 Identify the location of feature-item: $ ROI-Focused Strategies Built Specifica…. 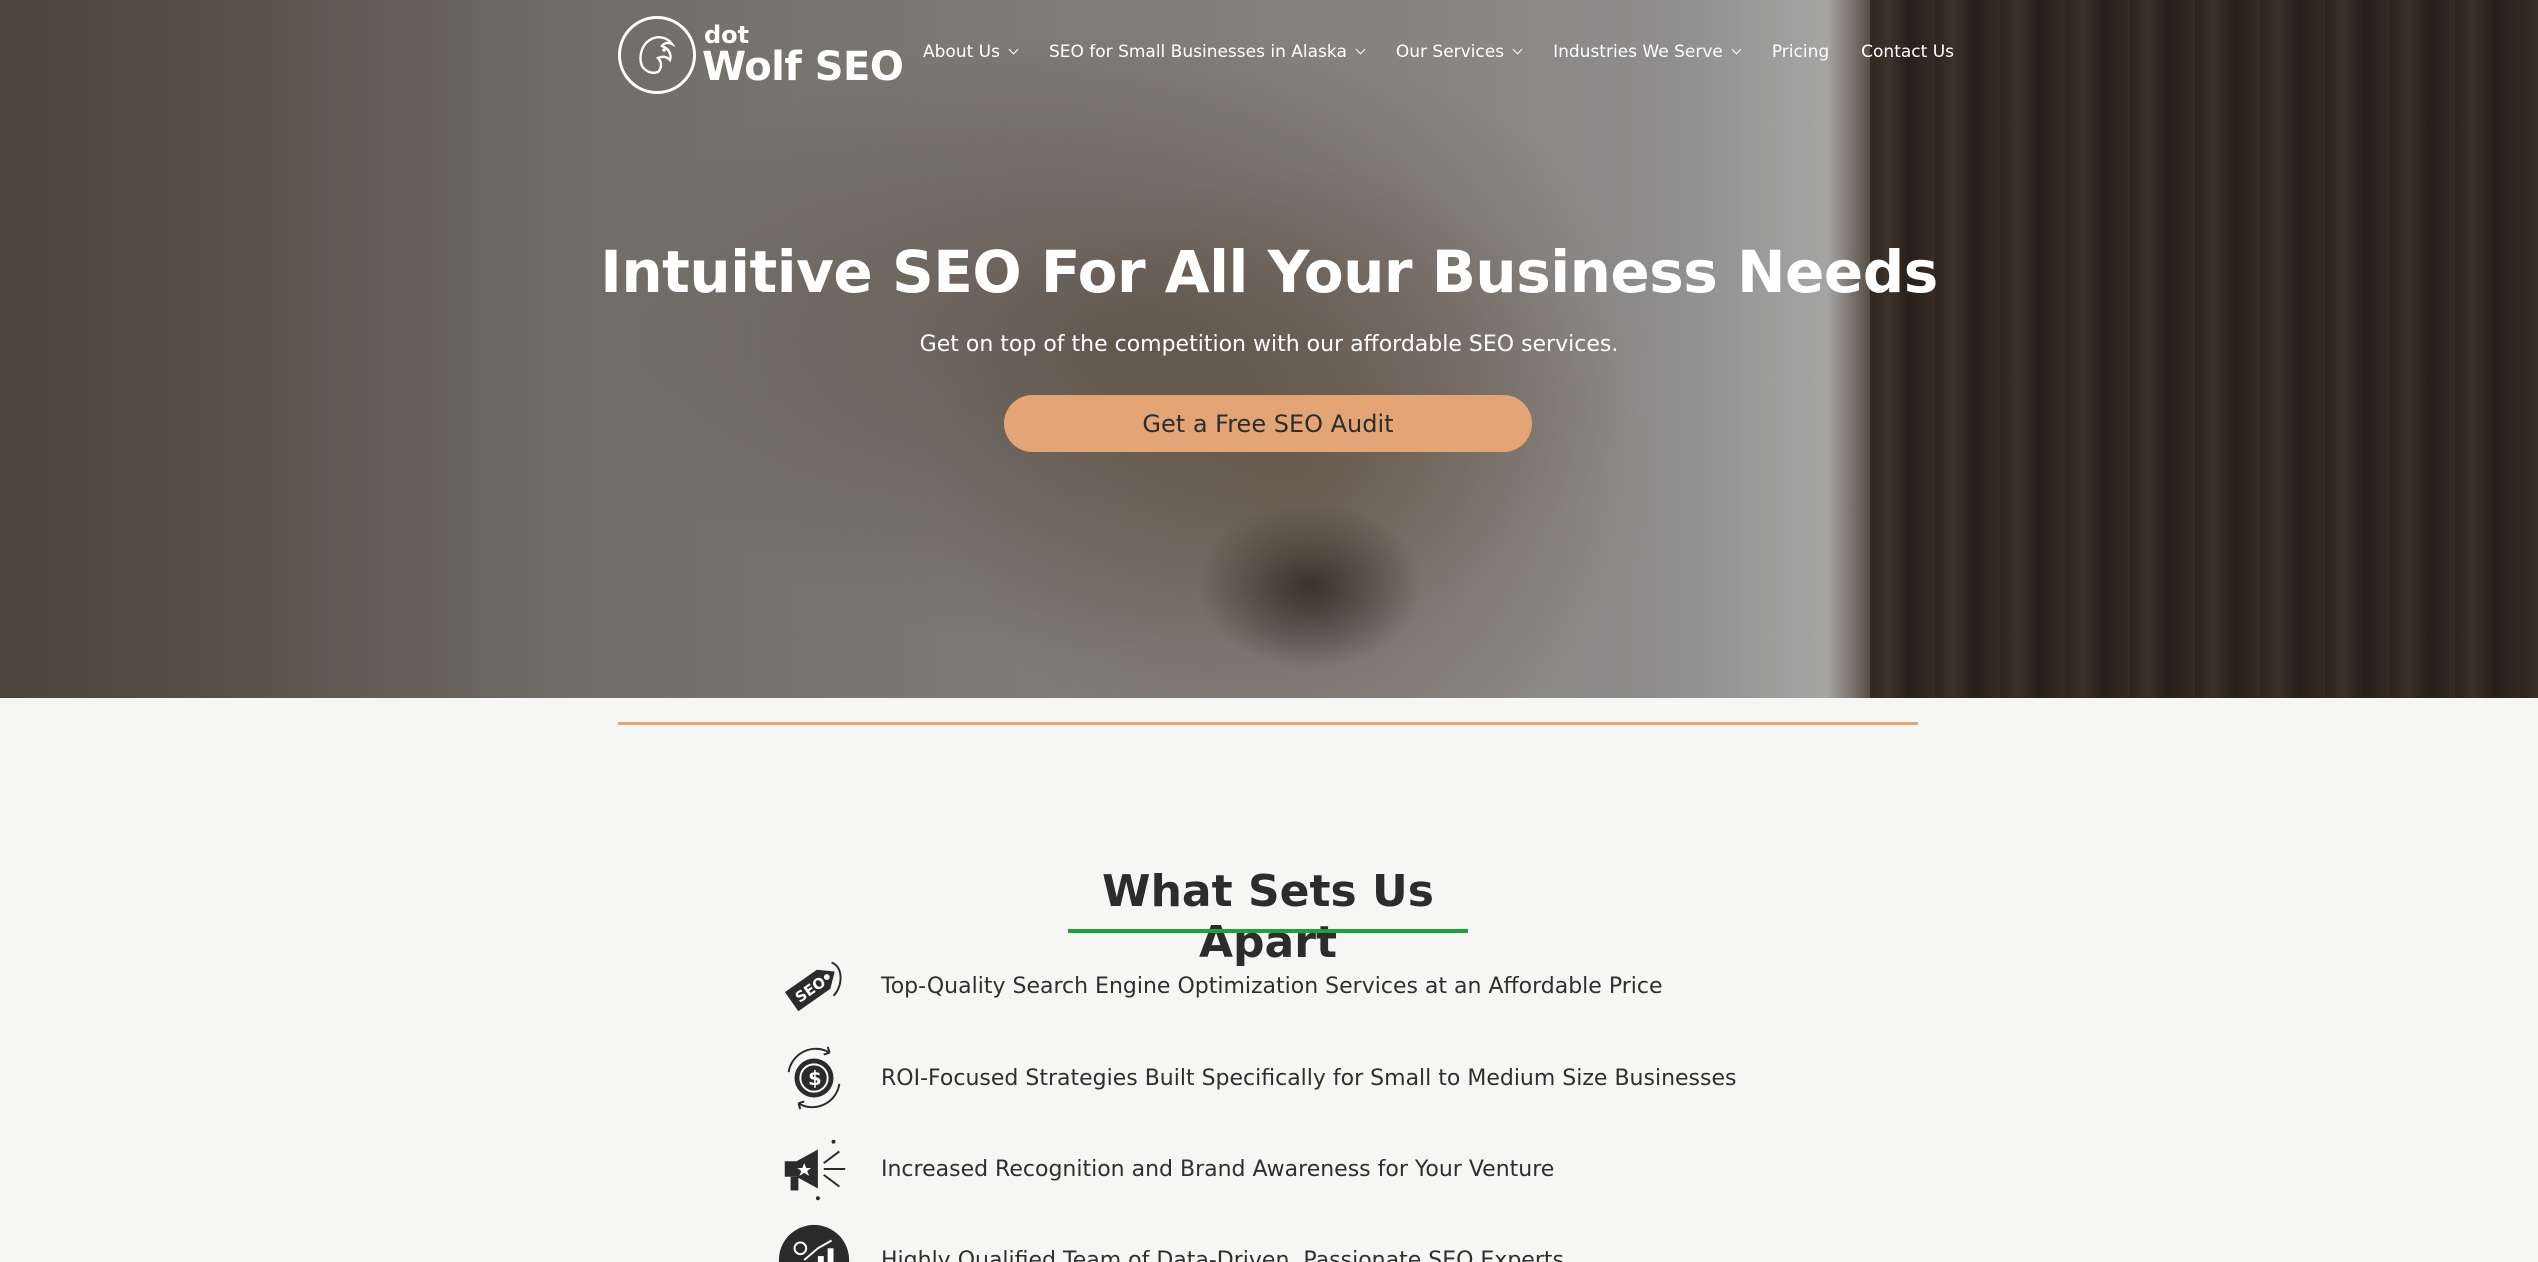
(1255, 1078).